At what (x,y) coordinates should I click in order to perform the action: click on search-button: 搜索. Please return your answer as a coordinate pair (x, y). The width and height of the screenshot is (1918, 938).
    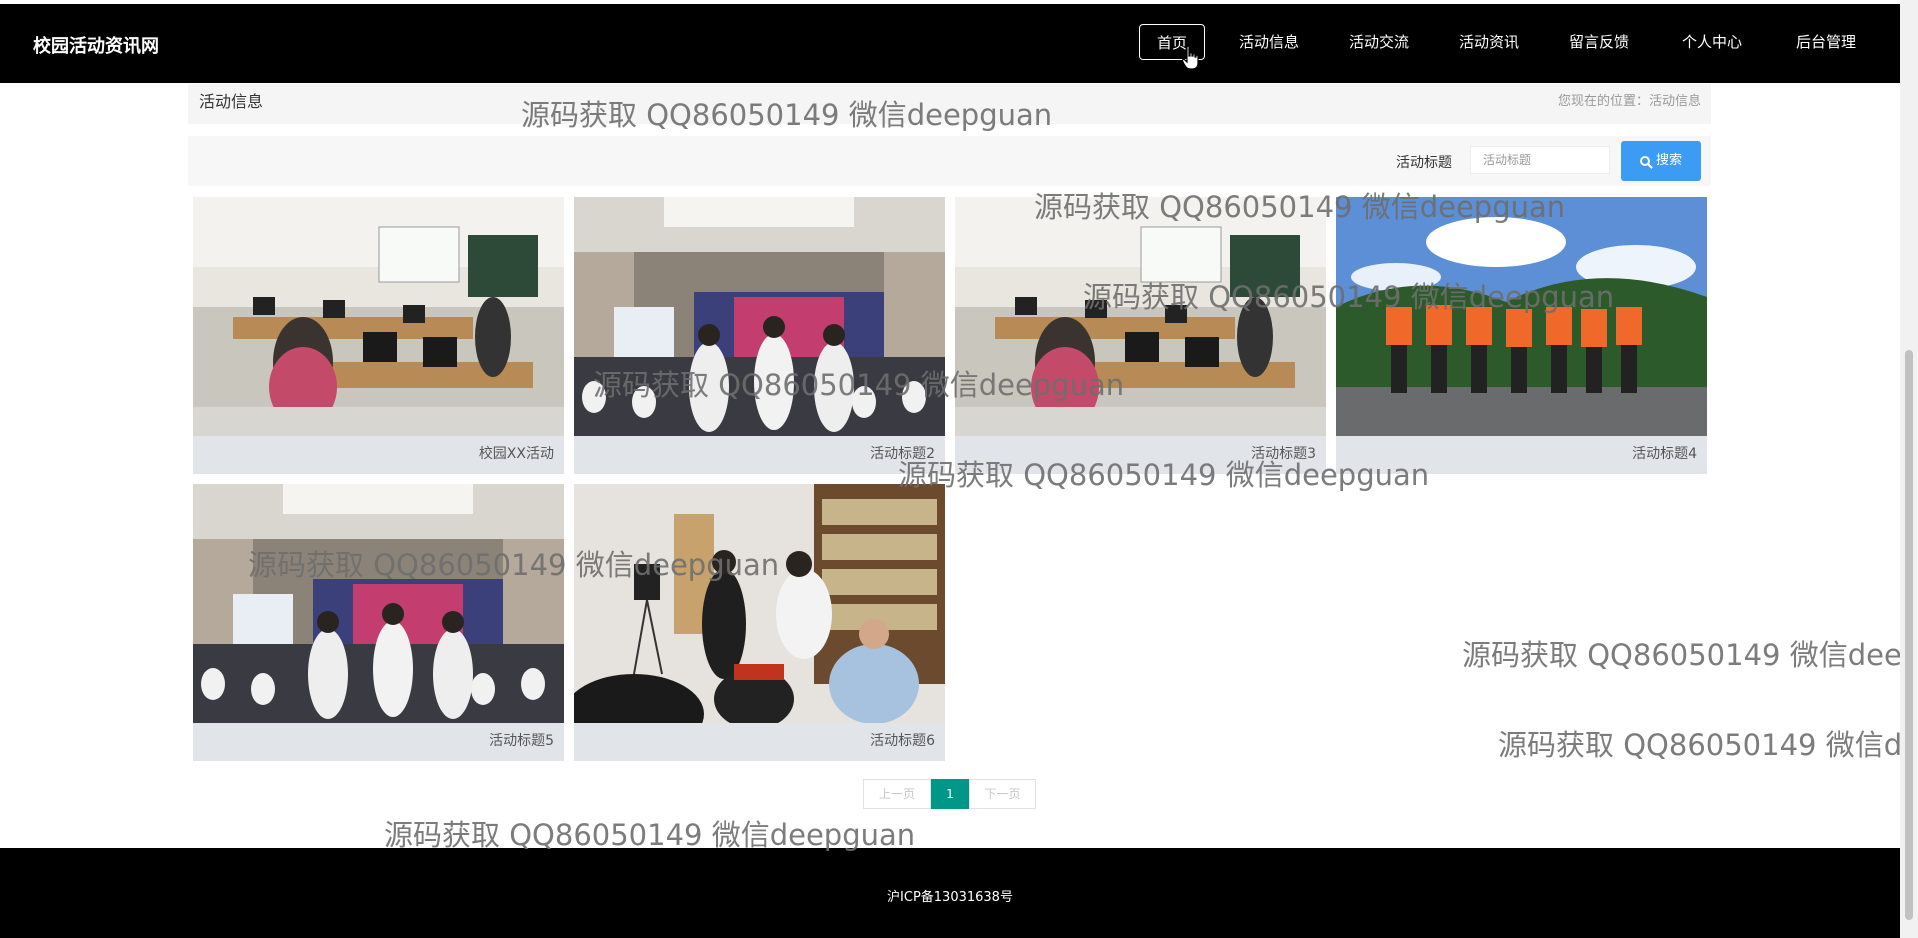
    Looking at the image, I should click on (1661, 161).